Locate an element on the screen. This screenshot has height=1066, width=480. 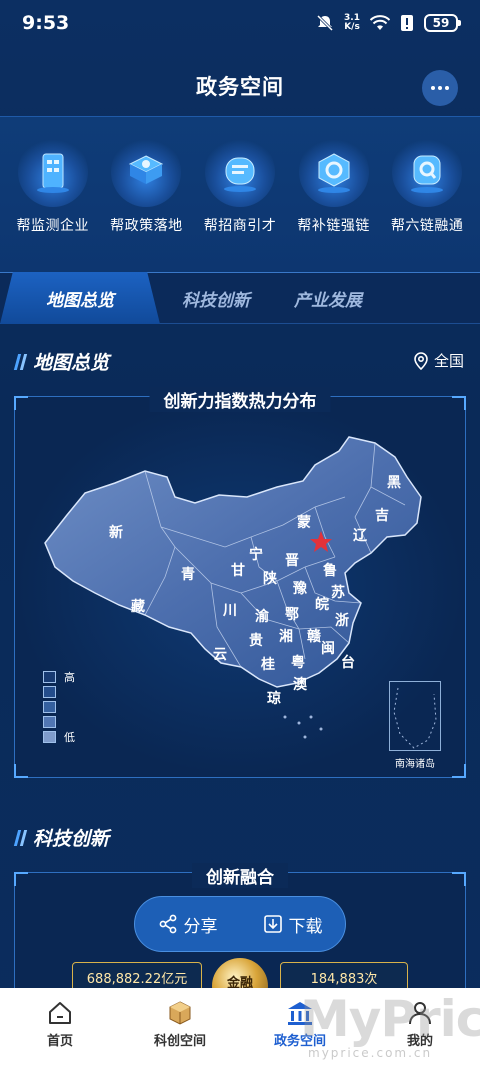
province-label: 晋 is located at coordinates (292, 561).